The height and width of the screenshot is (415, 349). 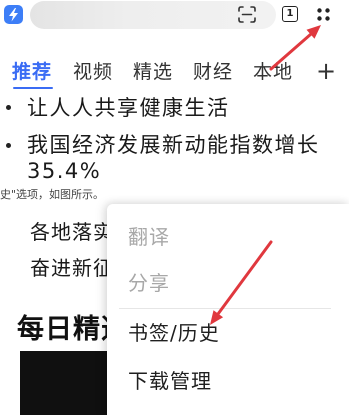 I want to click on menu-item-label: 分享, so click(x=149, y=283).